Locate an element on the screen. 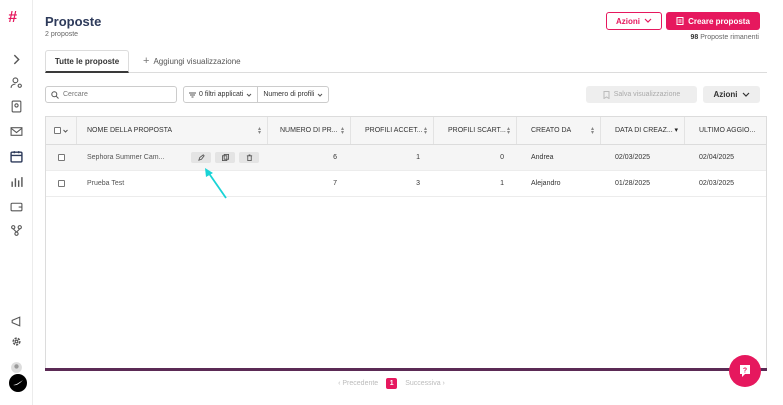 The image size is (783, 405). header-num-profiles: NUMERO DI PR... ▴ ▾ is located at coordinates (309, 130).